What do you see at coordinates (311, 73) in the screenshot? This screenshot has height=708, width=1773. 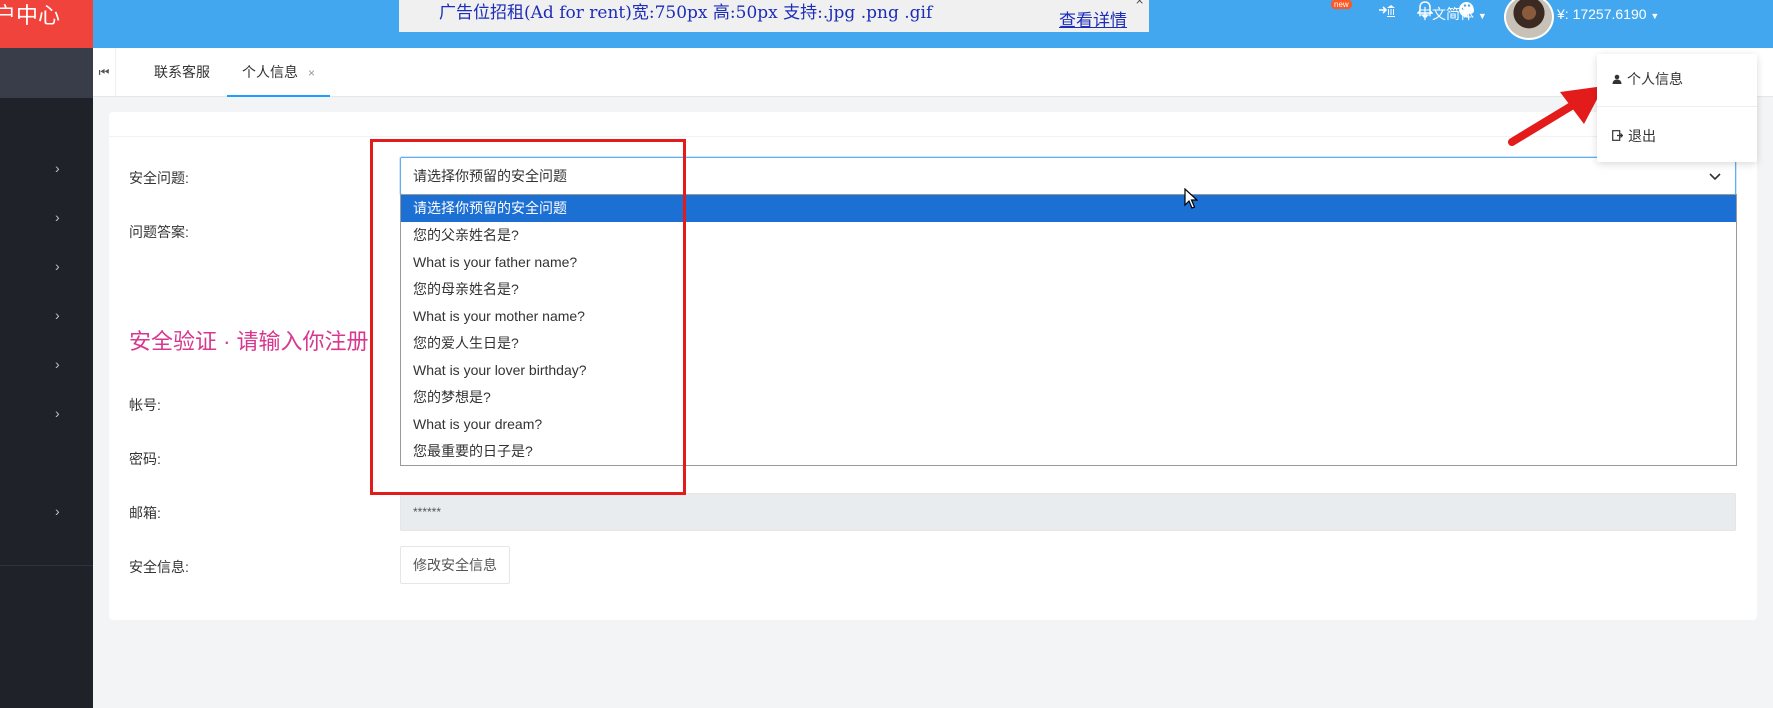 I see `close-icon: ×` at bounding box center [311, 73].